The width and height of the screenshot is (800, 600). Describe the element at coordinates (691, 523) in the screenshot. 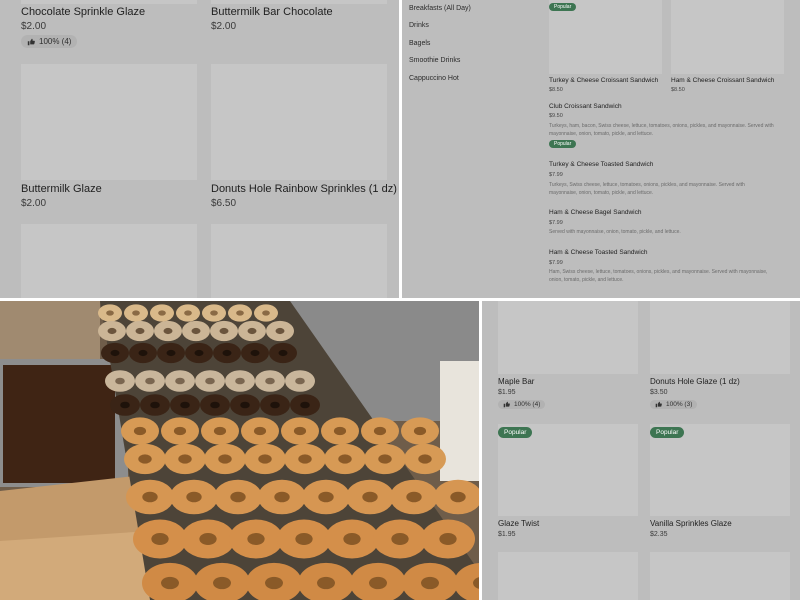

I see `item-name: Vanilla Sprinkles Glaze` at that location.